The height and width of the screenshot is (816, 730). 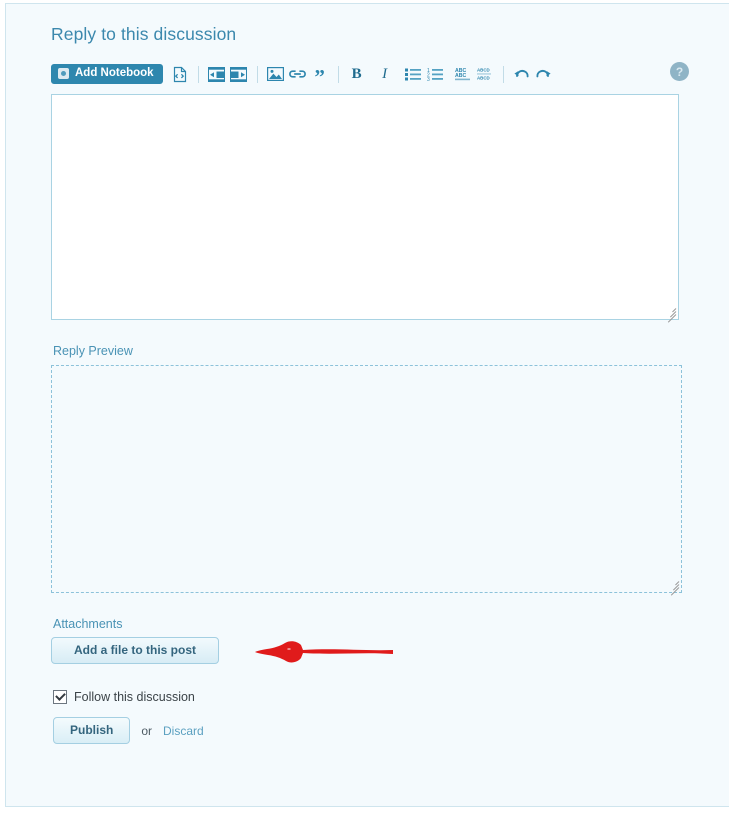 I want to click on spellcheck-icon: ABC ABC, so click(x=463, y=74).